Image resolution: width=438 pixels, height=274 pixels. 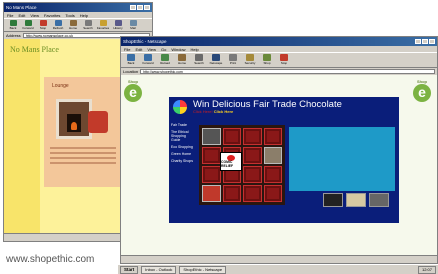 I want to click on printer-icon, so click(x=233, y=57).